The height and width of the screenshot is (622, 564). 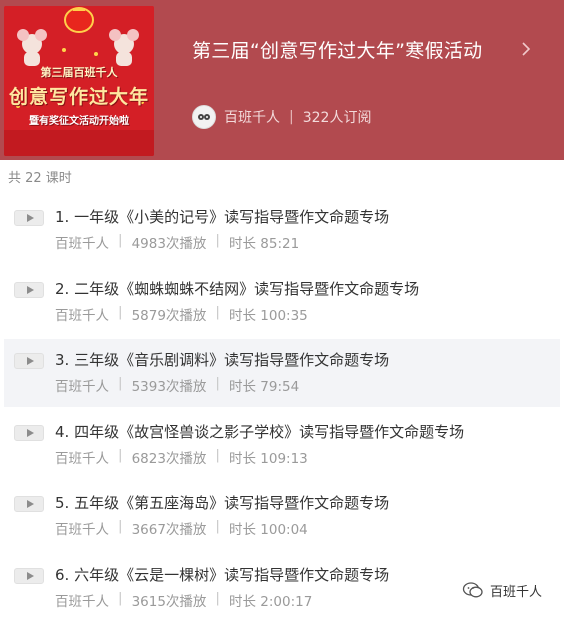 What do you see at coordinates (252, 117) in the screenshot?
I see `course-author: 百班千人` at bounding box center [252, 117].